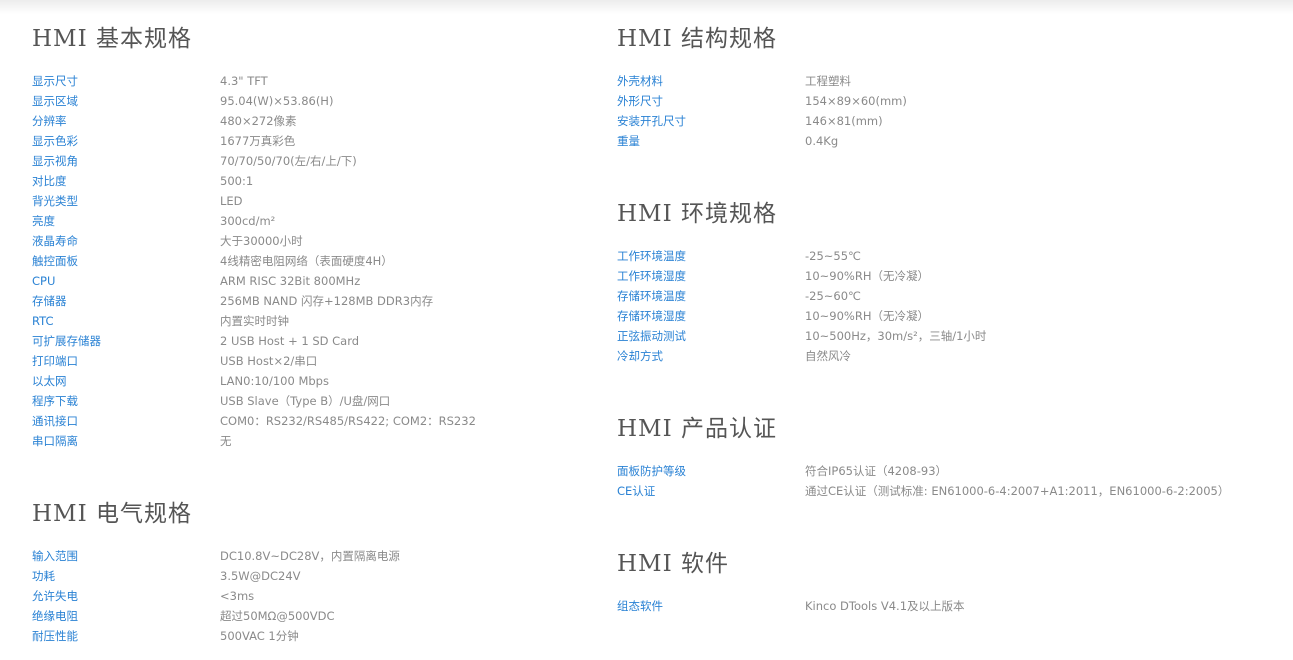 The image size is (1293, 660). Describe the element at coordinates (182, 101) in the screenshot. I see `spec-row: 显示区域 95.04(W)×53.86(H)` at that location.